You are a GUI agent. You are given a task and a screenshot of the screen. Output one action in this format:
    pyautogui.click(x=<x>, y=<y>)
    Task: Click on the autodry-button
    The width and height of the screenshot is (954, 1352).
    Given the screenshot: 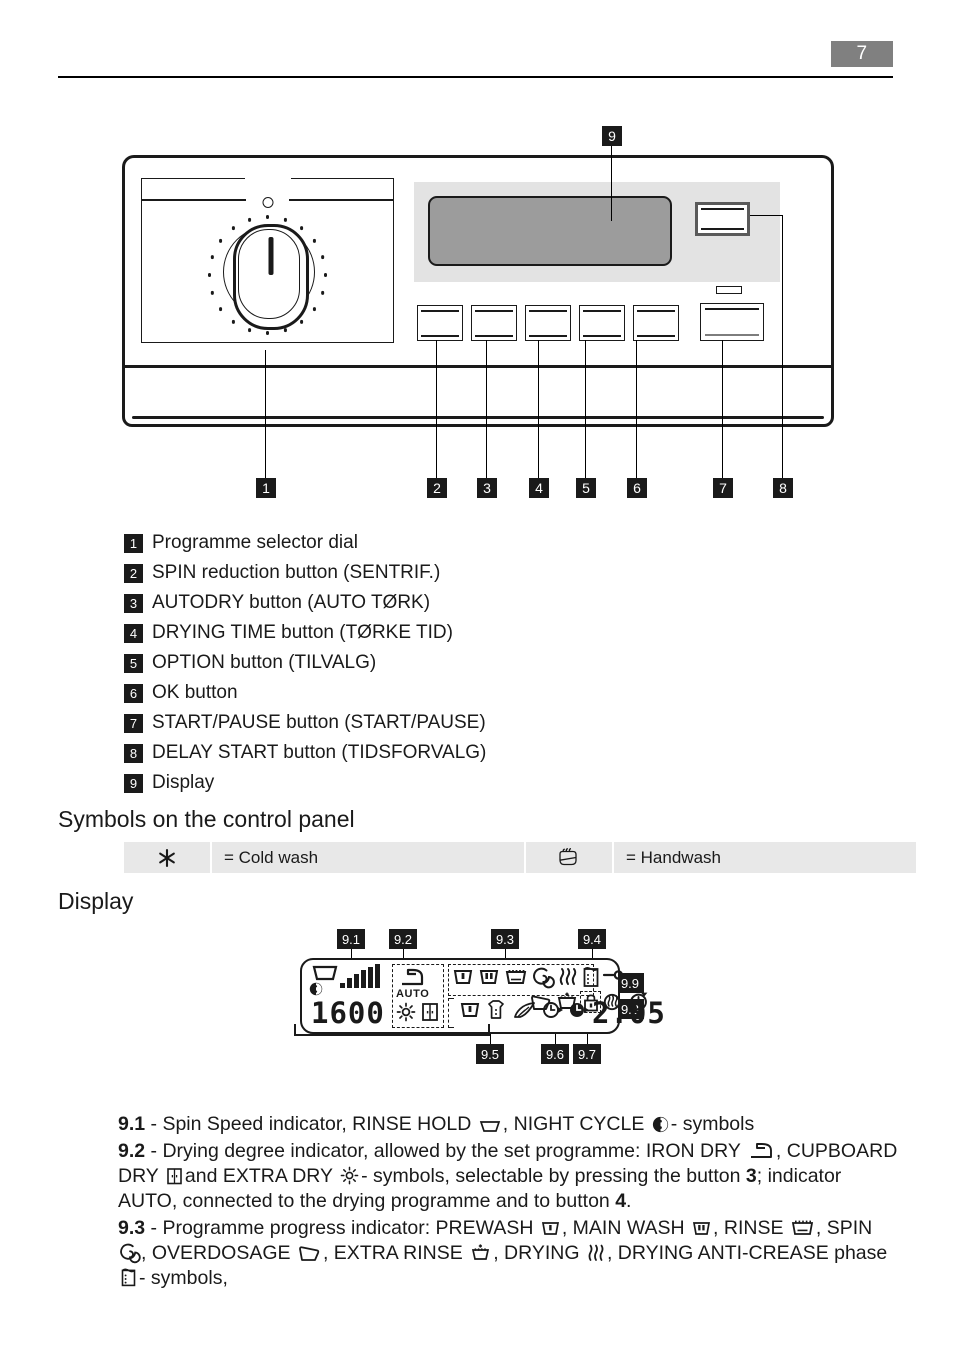 What is the action you would take?
    pyautogui.click(x=494, y=323)
    